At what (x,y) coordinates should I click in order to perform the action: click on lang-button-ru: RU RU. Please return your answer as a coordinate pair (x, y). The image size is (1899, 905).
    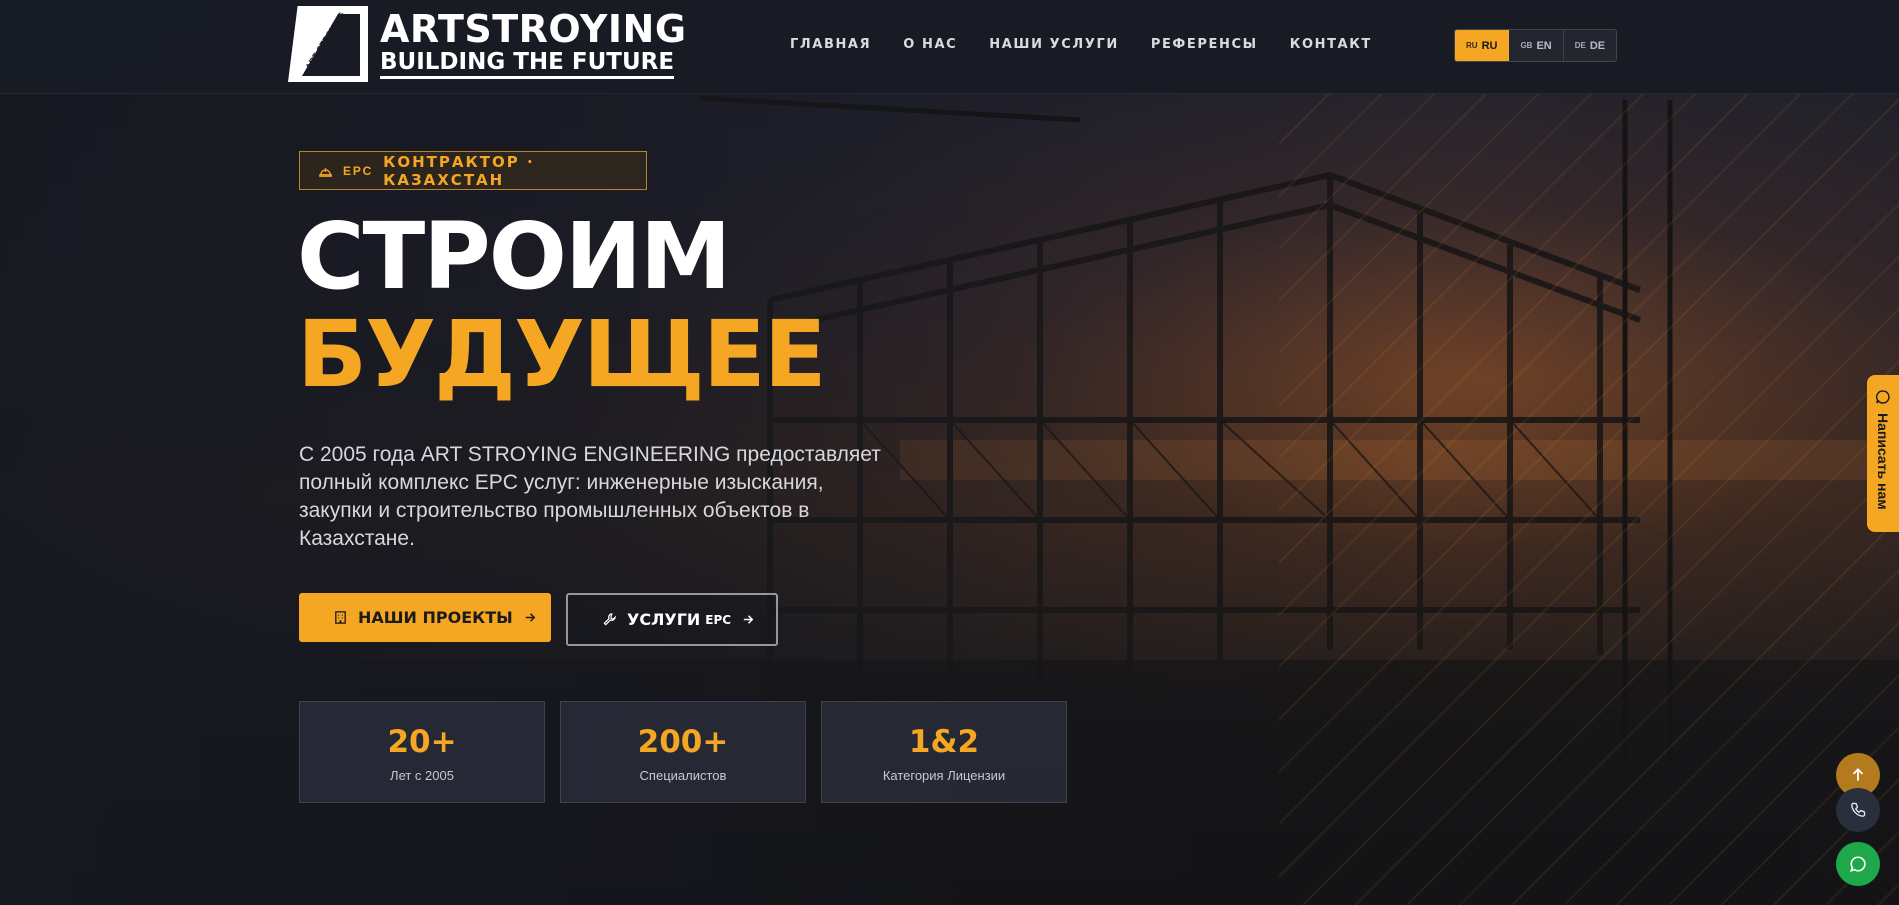
    Looking at the image, I should click on (1482, 45).